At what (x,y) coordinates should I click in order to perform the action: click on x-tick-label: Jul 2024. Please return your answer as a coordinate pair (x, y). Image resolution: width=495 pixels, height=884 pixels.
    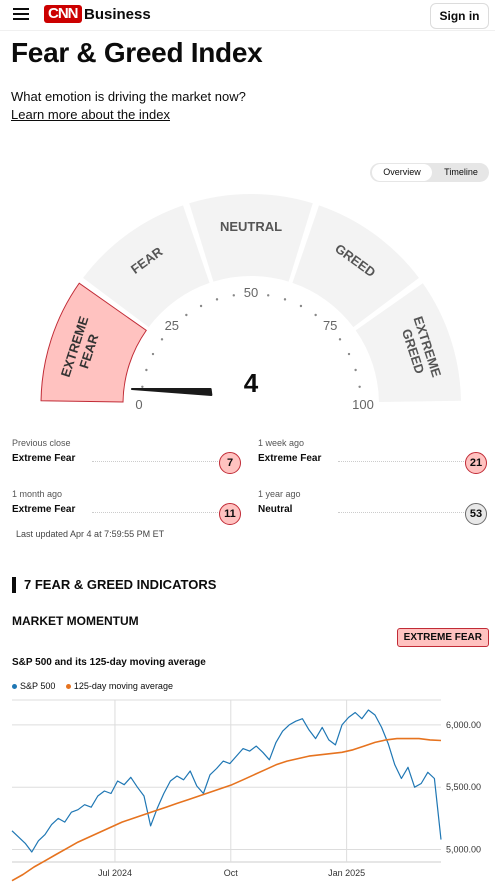
    Looking at the image, I should click on (115, 873).